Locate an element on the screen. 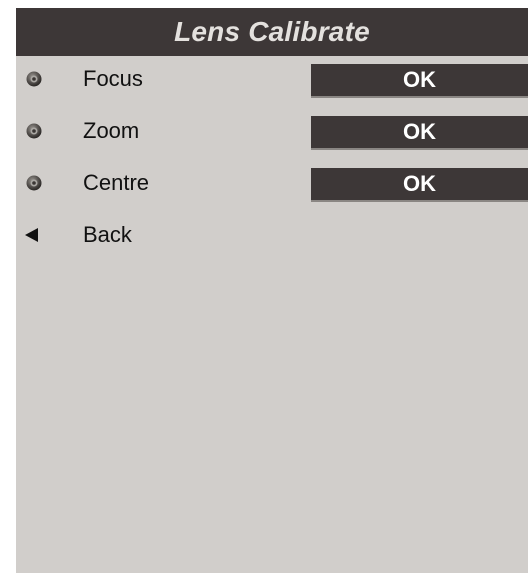 The width and height of the screenshot is (528, 573). menu-item-label: Zoom is located at coordinates (111, 130).